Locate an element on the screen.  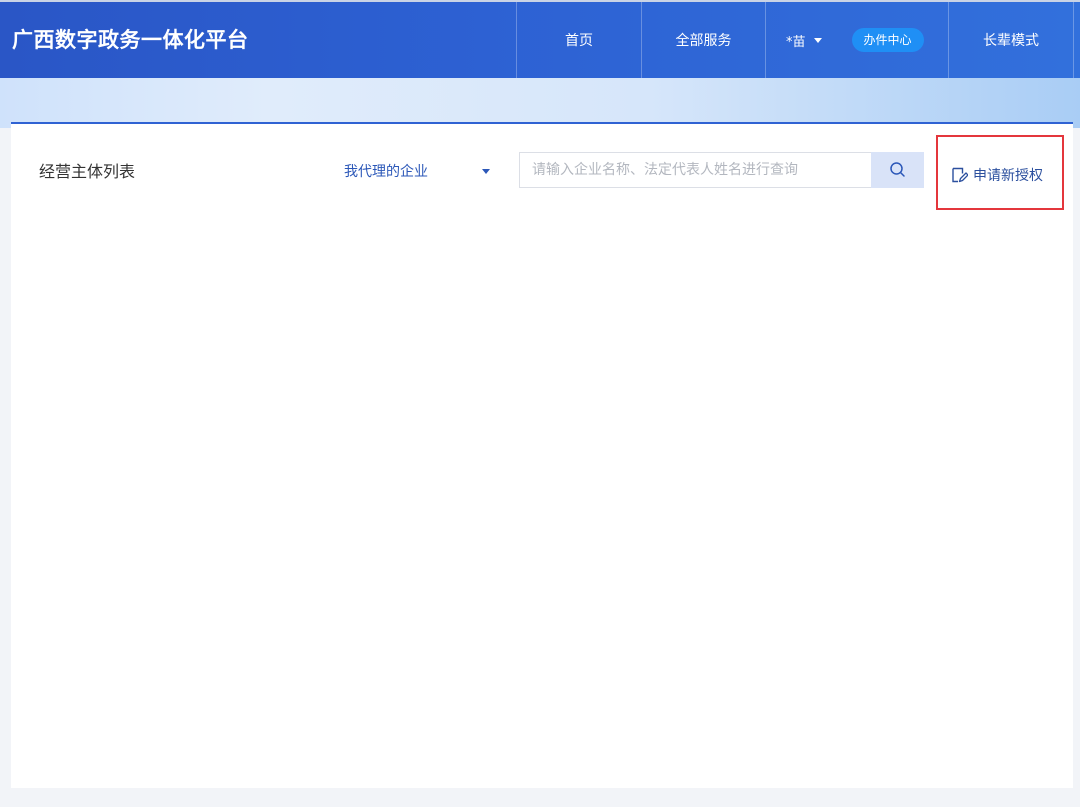
search-icon is located at coordinates (897, 169).